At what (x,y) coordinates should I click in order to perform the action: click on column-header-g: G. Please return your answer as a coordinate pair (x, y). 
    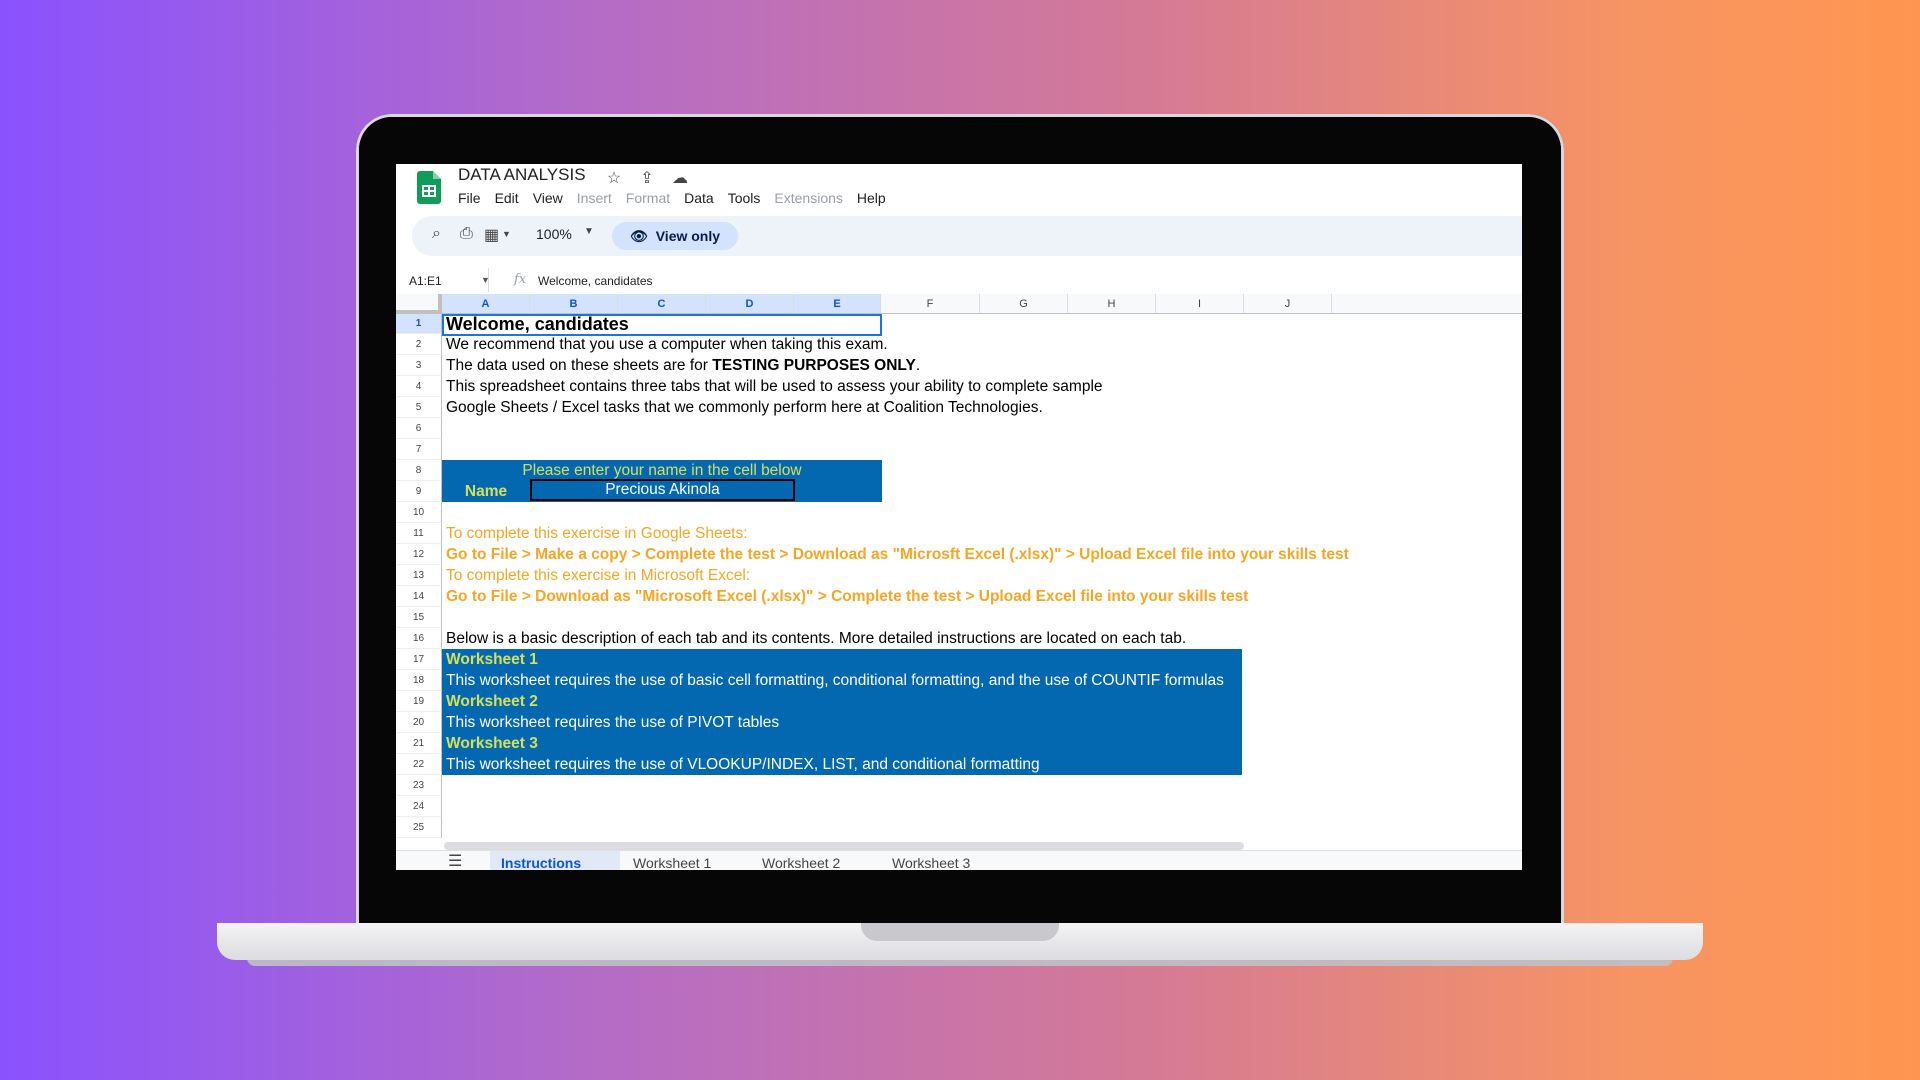
    Looking at the image, I should click on (1024, 304).